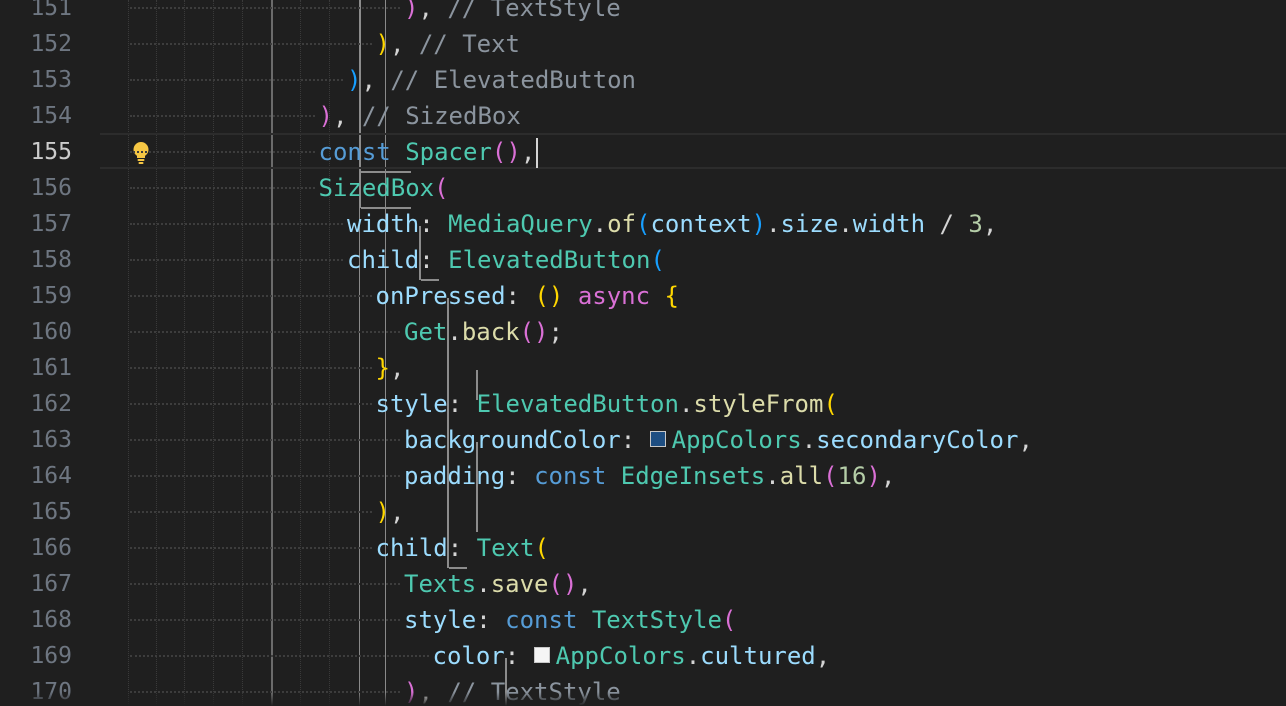  Describe the element at coordinates (643, 584) in the screenshot. I see `code-line: 167 Texts.save(),` at that location.